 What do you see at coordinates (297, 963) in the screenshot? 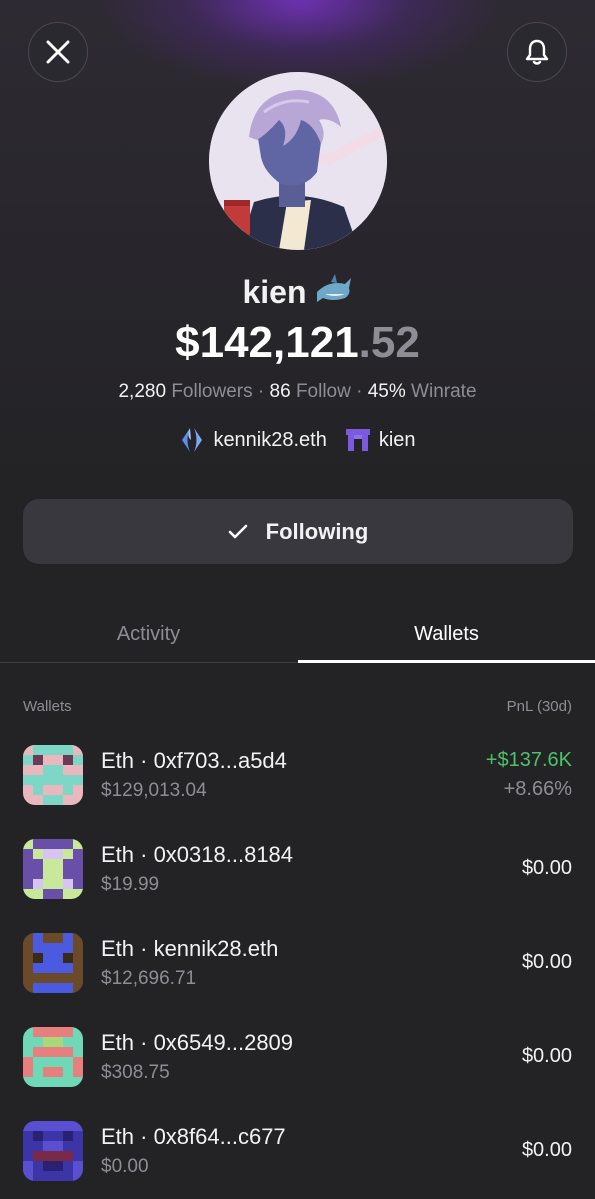
I see `wallet-row: Eth · kennik28.eth $12,696.71 $0.00` at bounding box center [297, 963].